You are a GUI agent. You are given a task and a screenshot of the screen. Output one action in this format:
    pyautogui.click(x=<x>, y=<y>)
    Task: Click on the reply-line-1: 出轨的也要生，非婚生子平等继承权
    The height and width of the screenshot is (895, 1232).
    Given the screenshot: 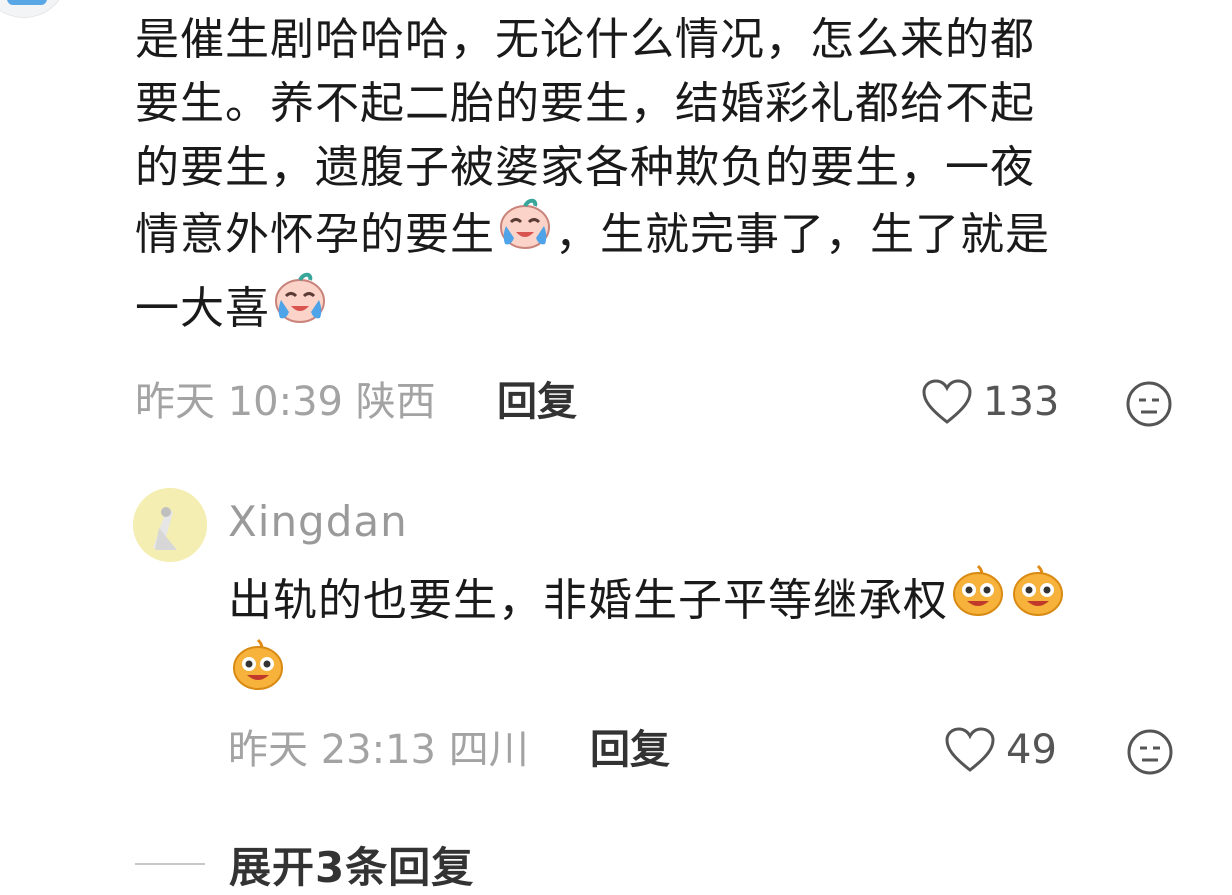 What is the action you would take?
    pyautogui.click(x=588, y=600)
    